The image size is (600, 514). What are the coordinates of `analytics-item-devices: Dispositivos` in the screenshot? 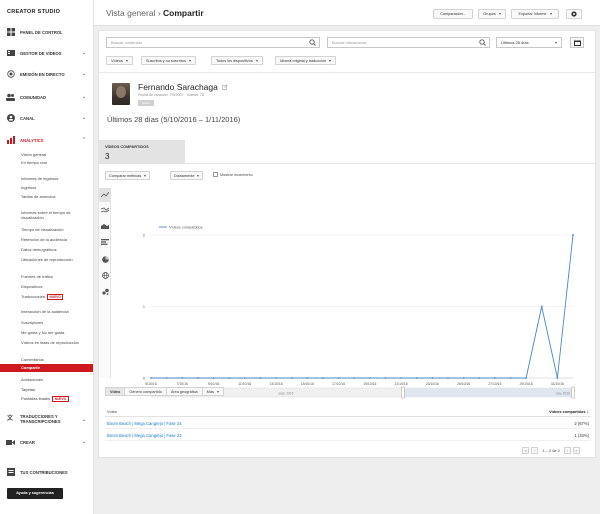 It's located at (54, 286).